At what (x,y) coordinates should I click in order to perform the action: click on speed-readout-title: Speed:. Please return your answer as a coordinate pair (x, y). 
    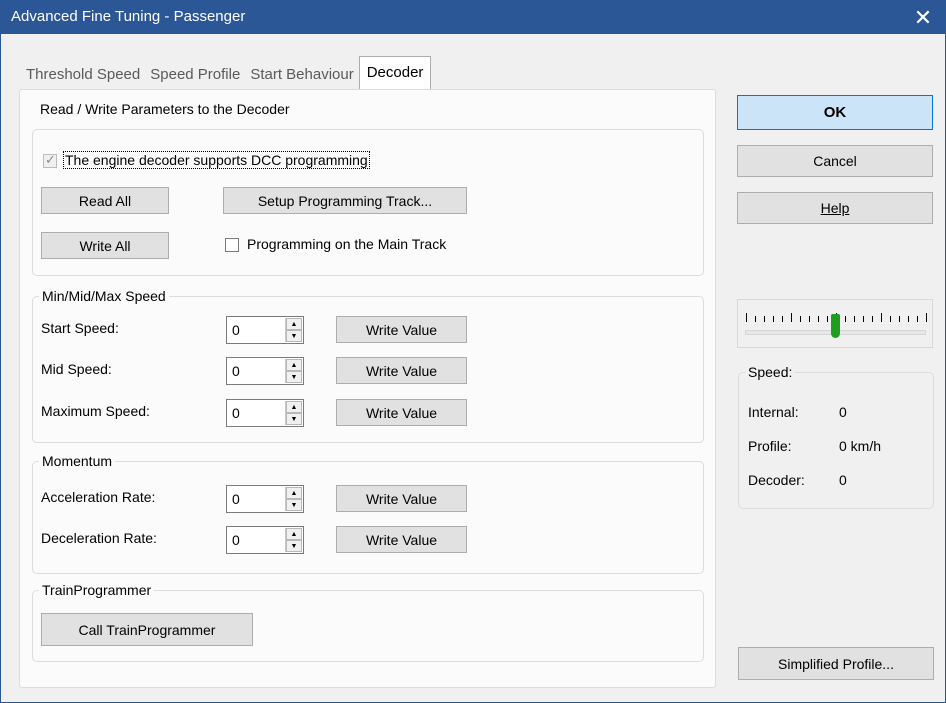
    Looking at the image, I should click on (770, 372).